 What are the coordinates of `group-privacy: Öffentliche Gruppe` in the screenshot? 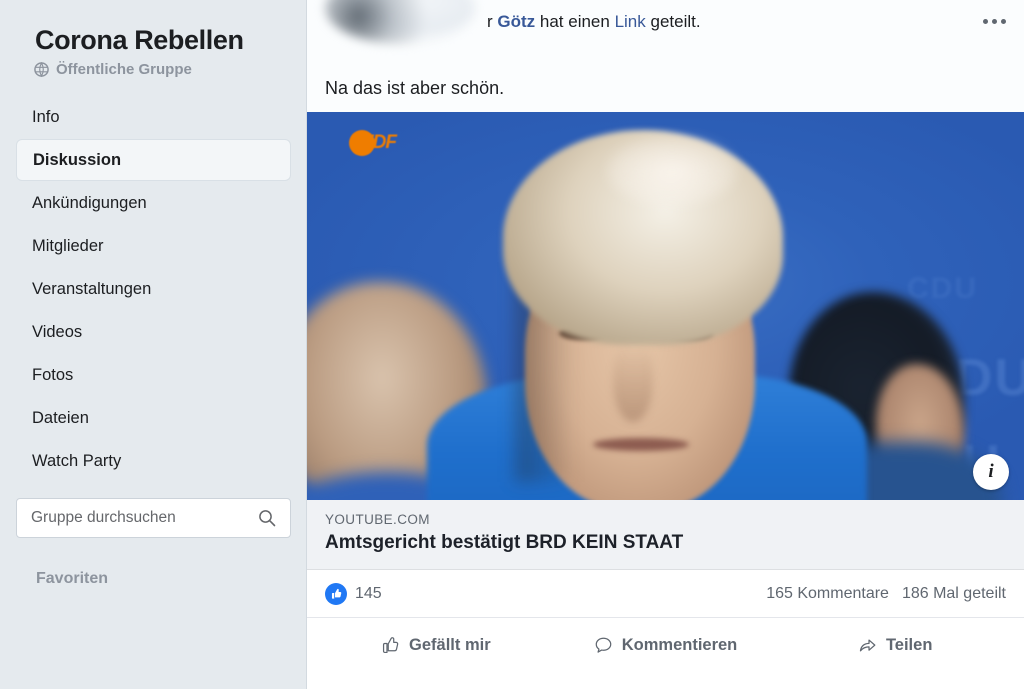 It's located at (153, 67).